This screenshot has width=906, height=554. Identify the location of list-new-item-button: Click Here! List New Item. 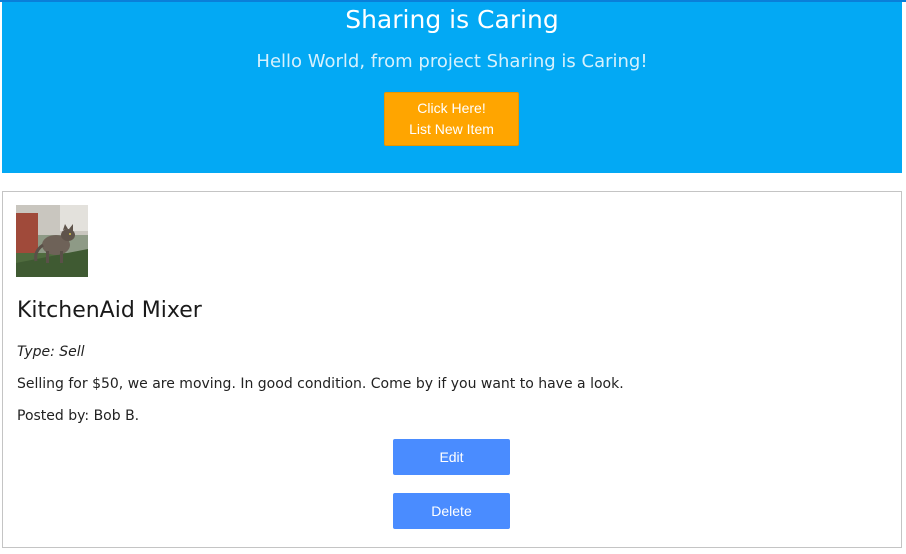
(451, 119).